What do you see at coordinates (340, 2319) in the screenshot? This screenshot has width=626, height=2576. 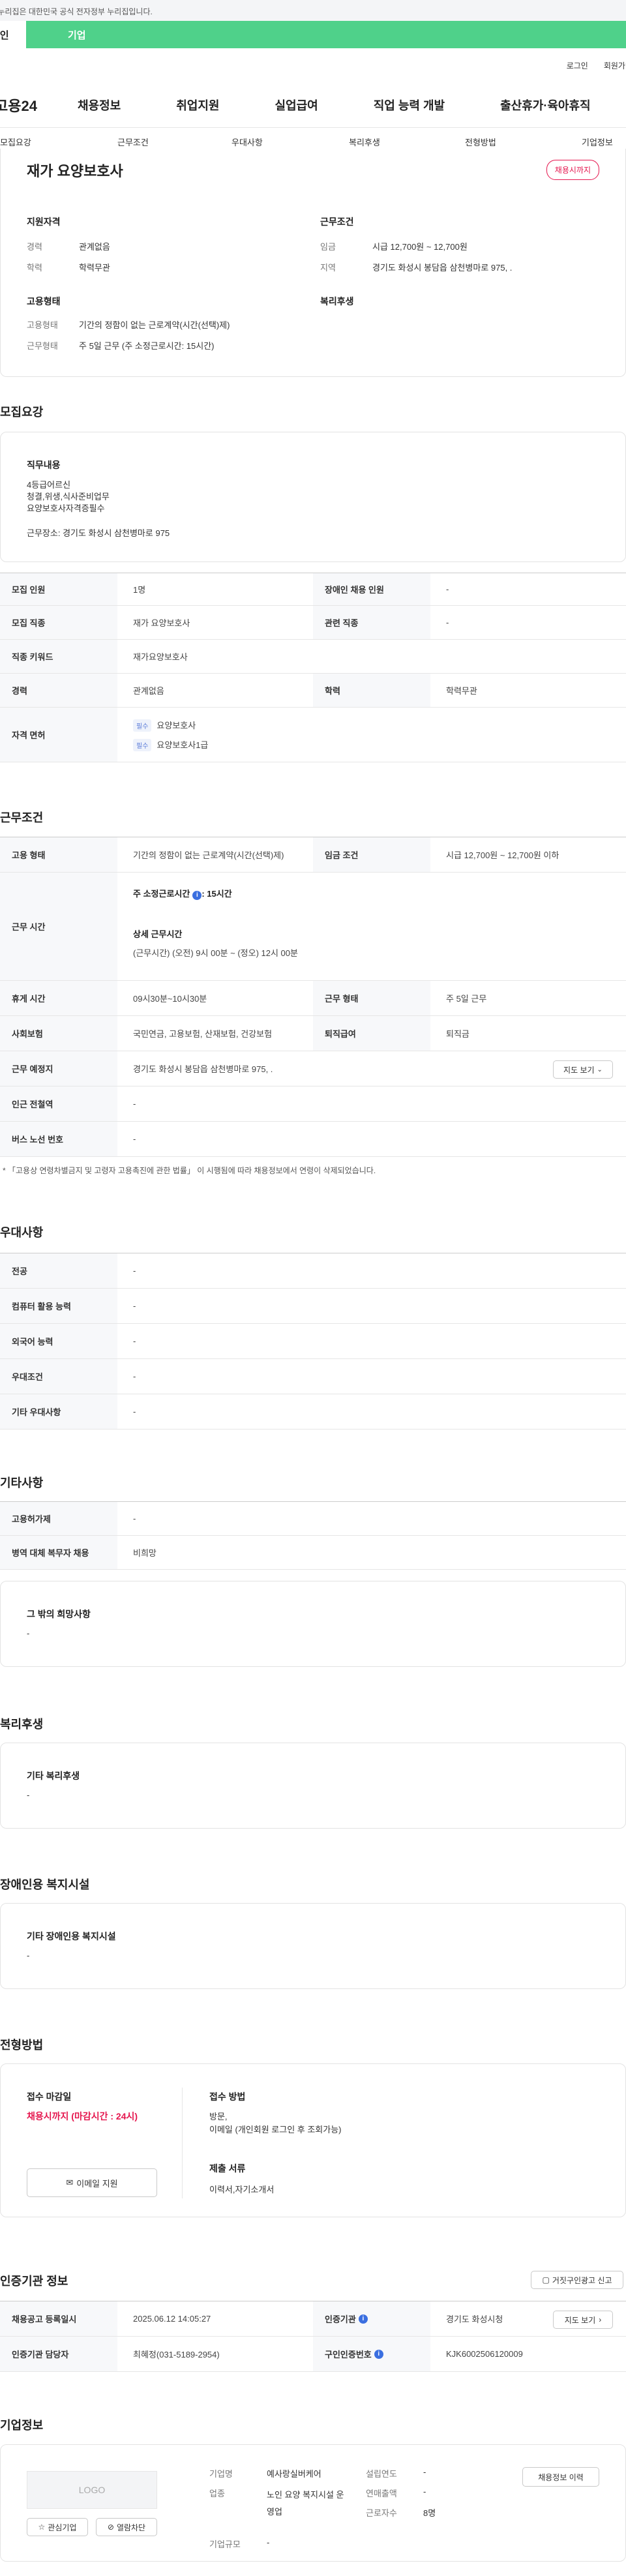 I see `org-label: 인증기관` at bounding box center [340, 2319].